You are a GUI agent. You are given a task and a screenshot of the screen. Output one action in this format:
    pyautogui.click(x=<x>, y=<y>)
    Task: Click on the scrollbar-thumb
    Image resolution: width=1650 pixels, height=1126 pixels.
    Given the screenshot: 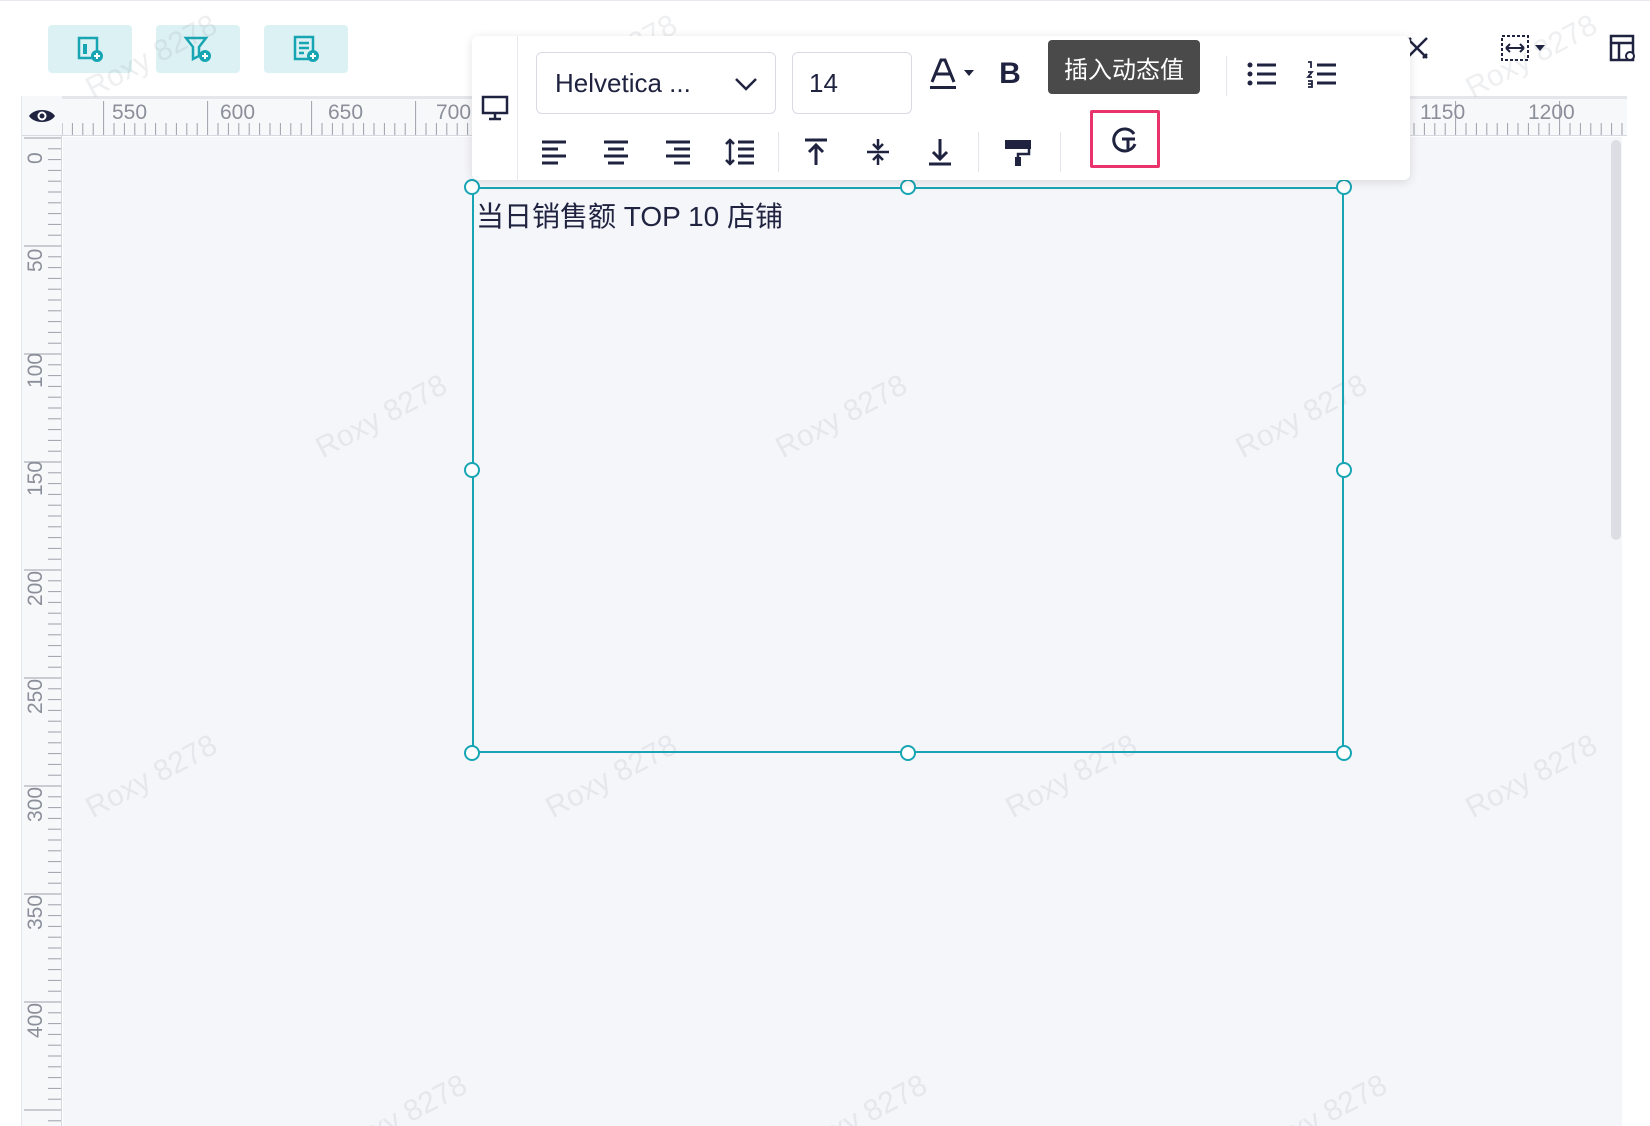 What is the action you would take?
    pyautogui.click(x=1616, y=340)
    